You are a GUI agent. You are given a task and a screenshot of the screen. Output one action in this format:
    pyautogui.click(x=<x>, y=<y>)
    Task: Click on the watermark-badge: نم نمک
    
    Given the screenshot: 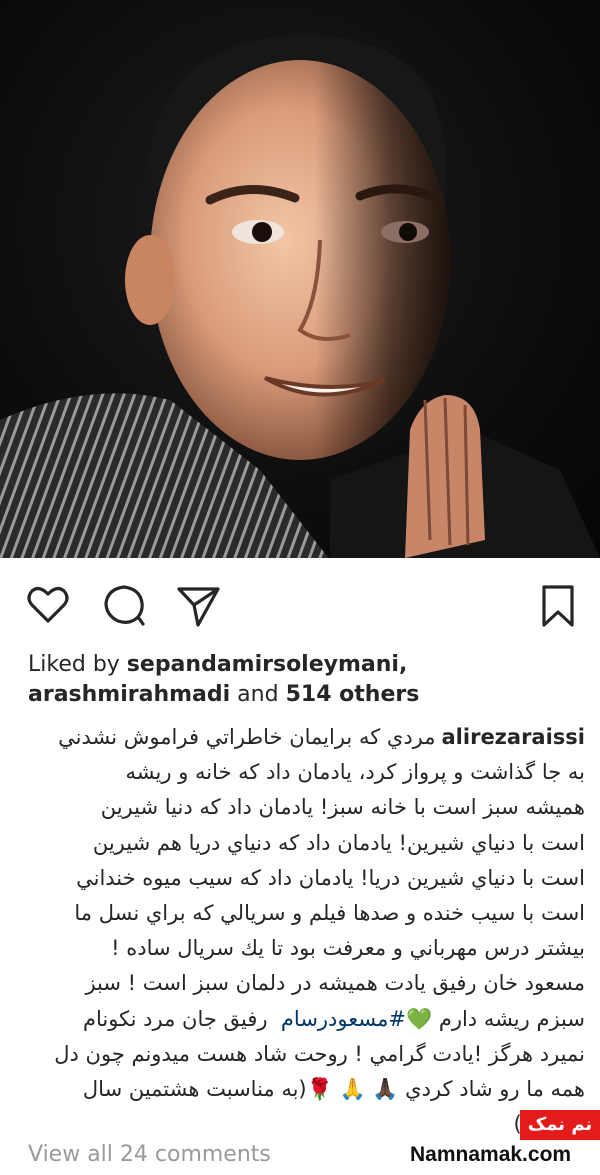 What is the action you would take?
    pyautogui.click(x=560, y=1125)
    